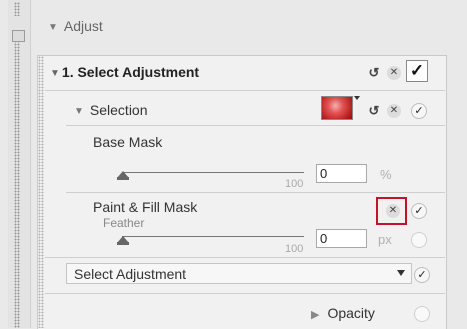  What do you see at coordinates (294, 184) in the screenshot?
I see `base-mask-slider-max: 100` at bounding box center [294, 184].